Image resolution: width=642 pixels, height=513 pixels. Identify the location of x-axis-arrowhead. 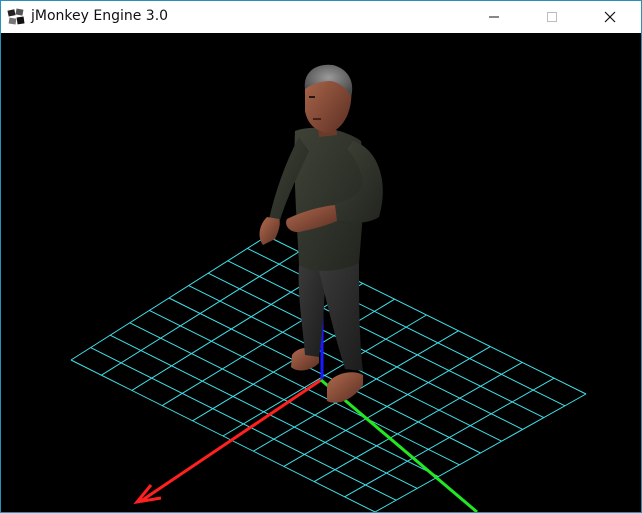
(147, 494).